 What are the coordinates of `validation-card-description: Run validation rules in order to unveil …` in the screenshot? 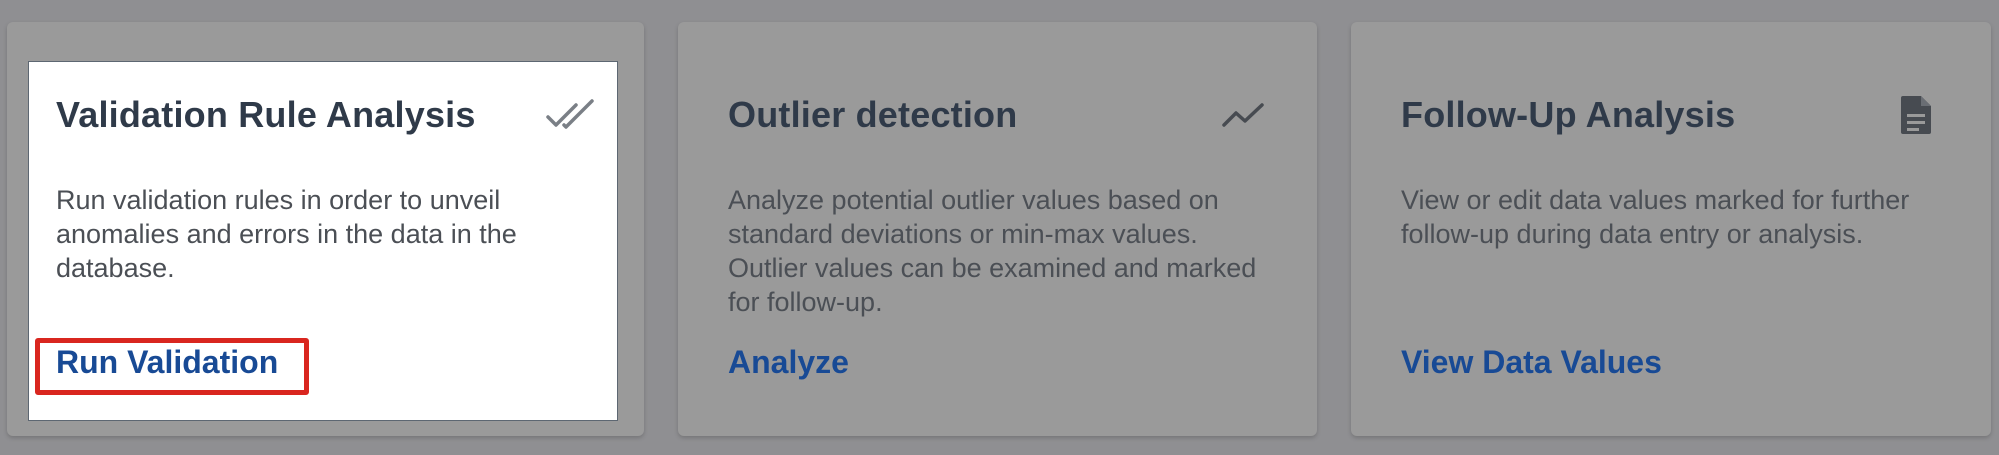 It's located at (286, 234).